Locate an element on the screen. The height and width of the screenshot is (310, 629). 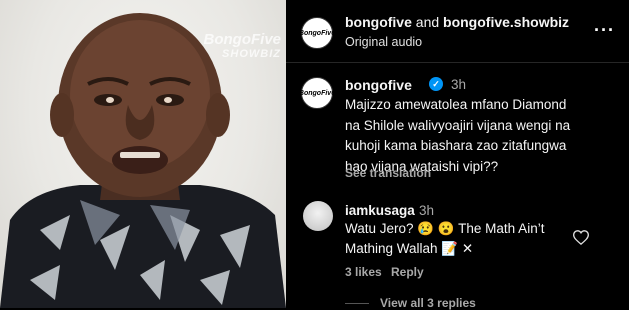
more-dots-icon: ··· is located at coordinates (604, 30).